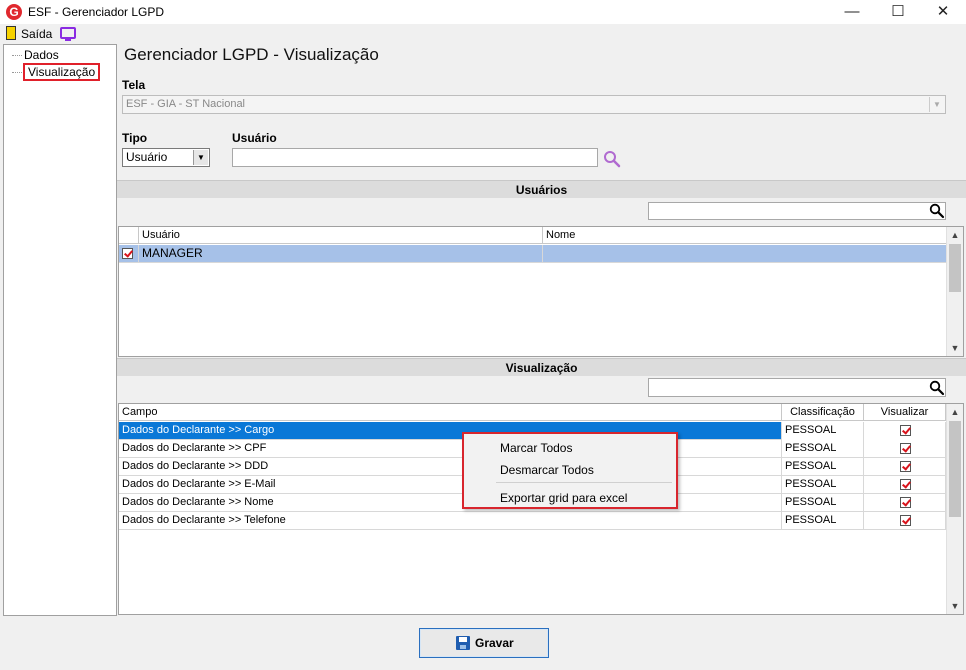 The height and width of the screenshot is (670, 966). I want to click on table-row: Dados do Declarante >> Telefone PESSOAL, so click(532, 521).